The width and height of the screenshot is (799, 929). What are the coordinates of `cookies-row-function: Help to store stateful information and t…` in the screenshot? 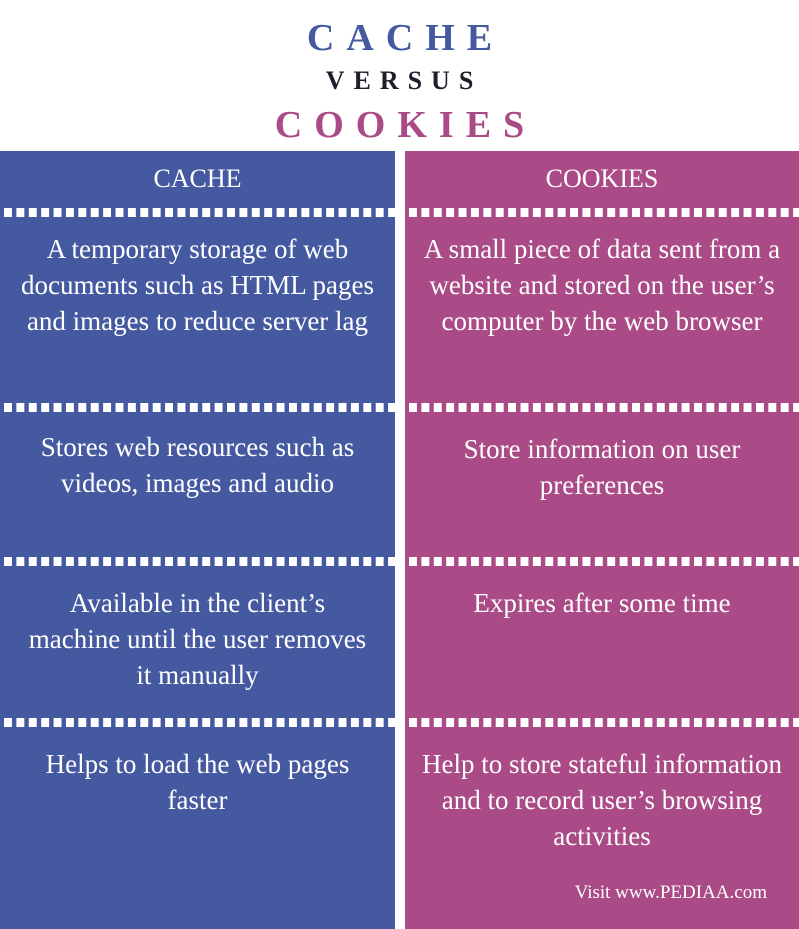 It's located at (602, 800).